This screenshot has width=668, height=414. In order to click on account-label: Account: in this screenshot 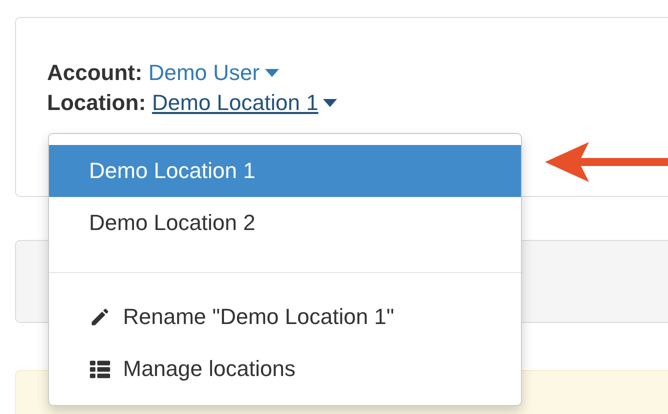, I will do `click(94, 73)`.